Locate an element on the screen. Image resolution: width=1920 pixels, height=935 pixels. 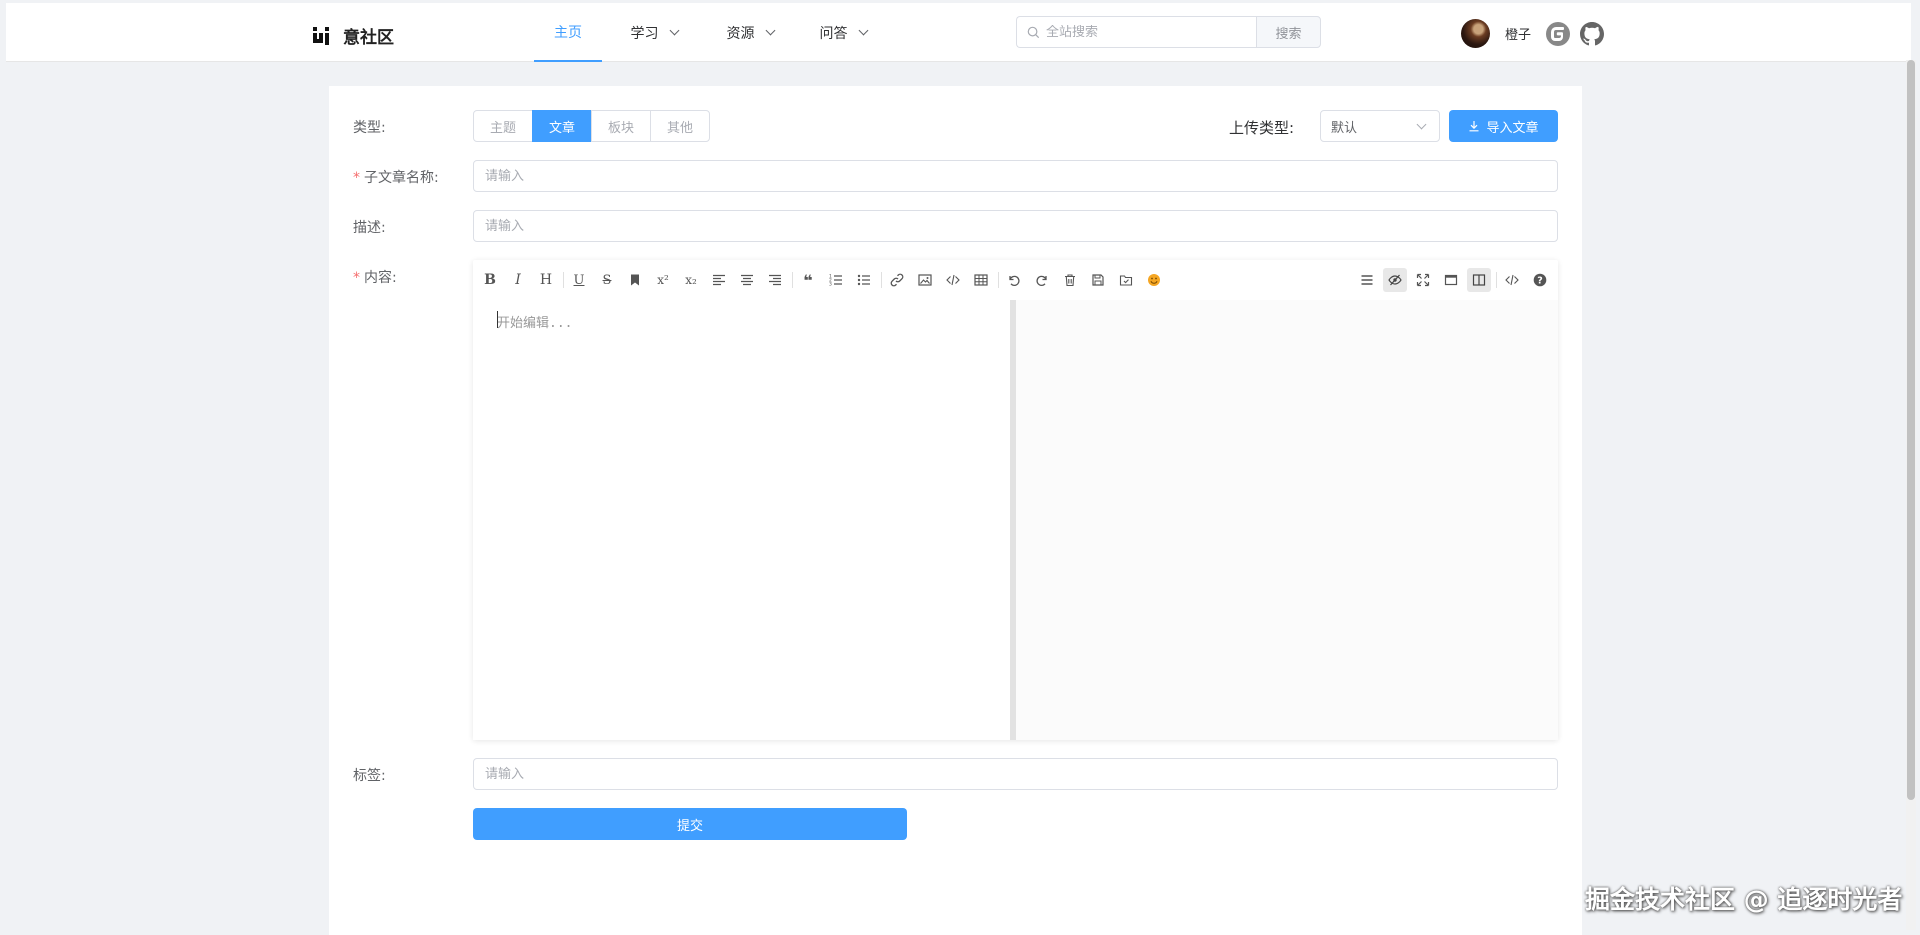
upload-type-value: 默认 is located at coordinates (1344, 128).